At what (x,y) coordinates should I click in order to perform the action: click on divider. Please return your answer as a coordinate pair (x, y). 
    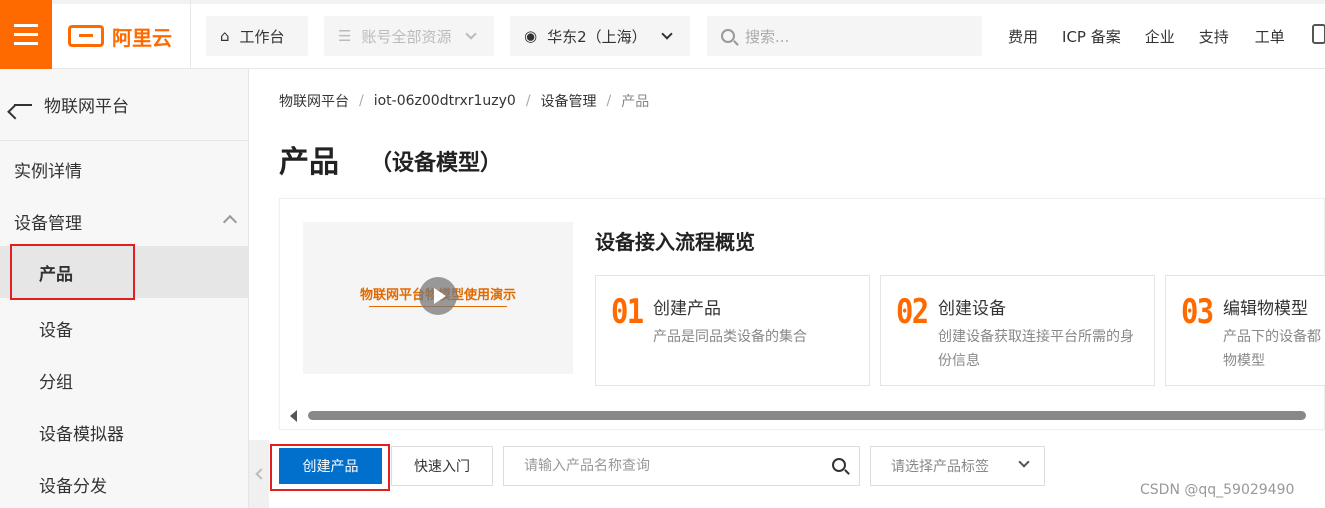
    Looking at the image, I should click on (190, 34).